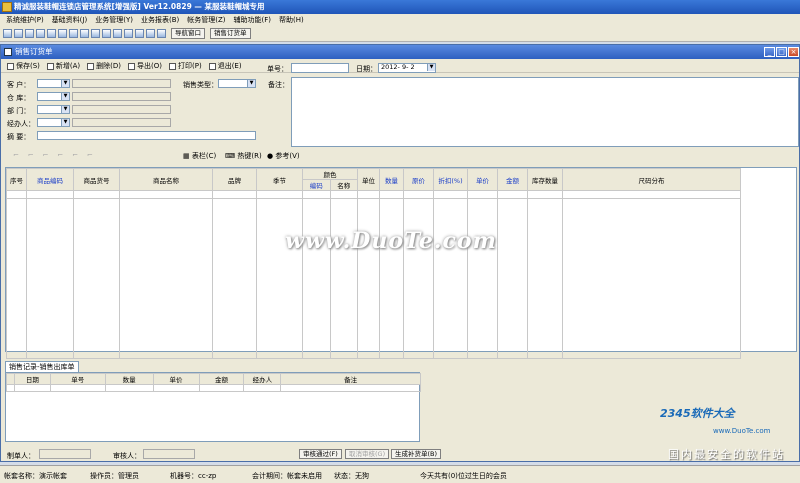  Describe the element at coordinates (199, 156) in the screenshot. I see `columns-button: ▦ 表栏(C)` at that location.